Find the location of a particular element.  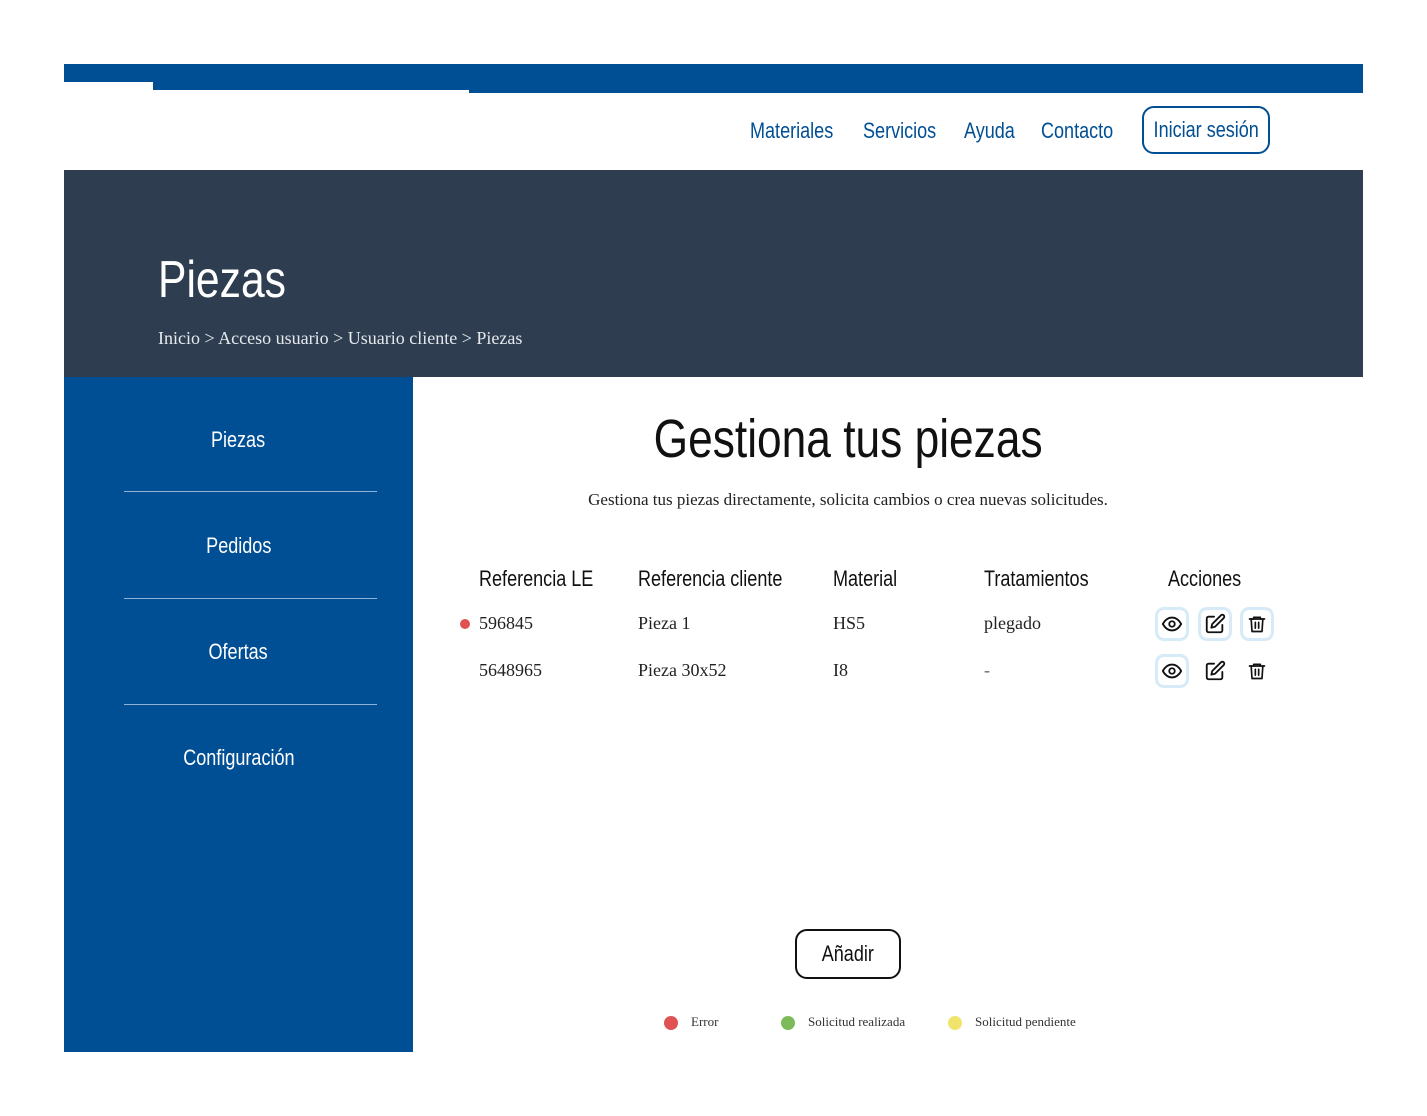

cell-material: I8 is located at coordinates (840, 670).